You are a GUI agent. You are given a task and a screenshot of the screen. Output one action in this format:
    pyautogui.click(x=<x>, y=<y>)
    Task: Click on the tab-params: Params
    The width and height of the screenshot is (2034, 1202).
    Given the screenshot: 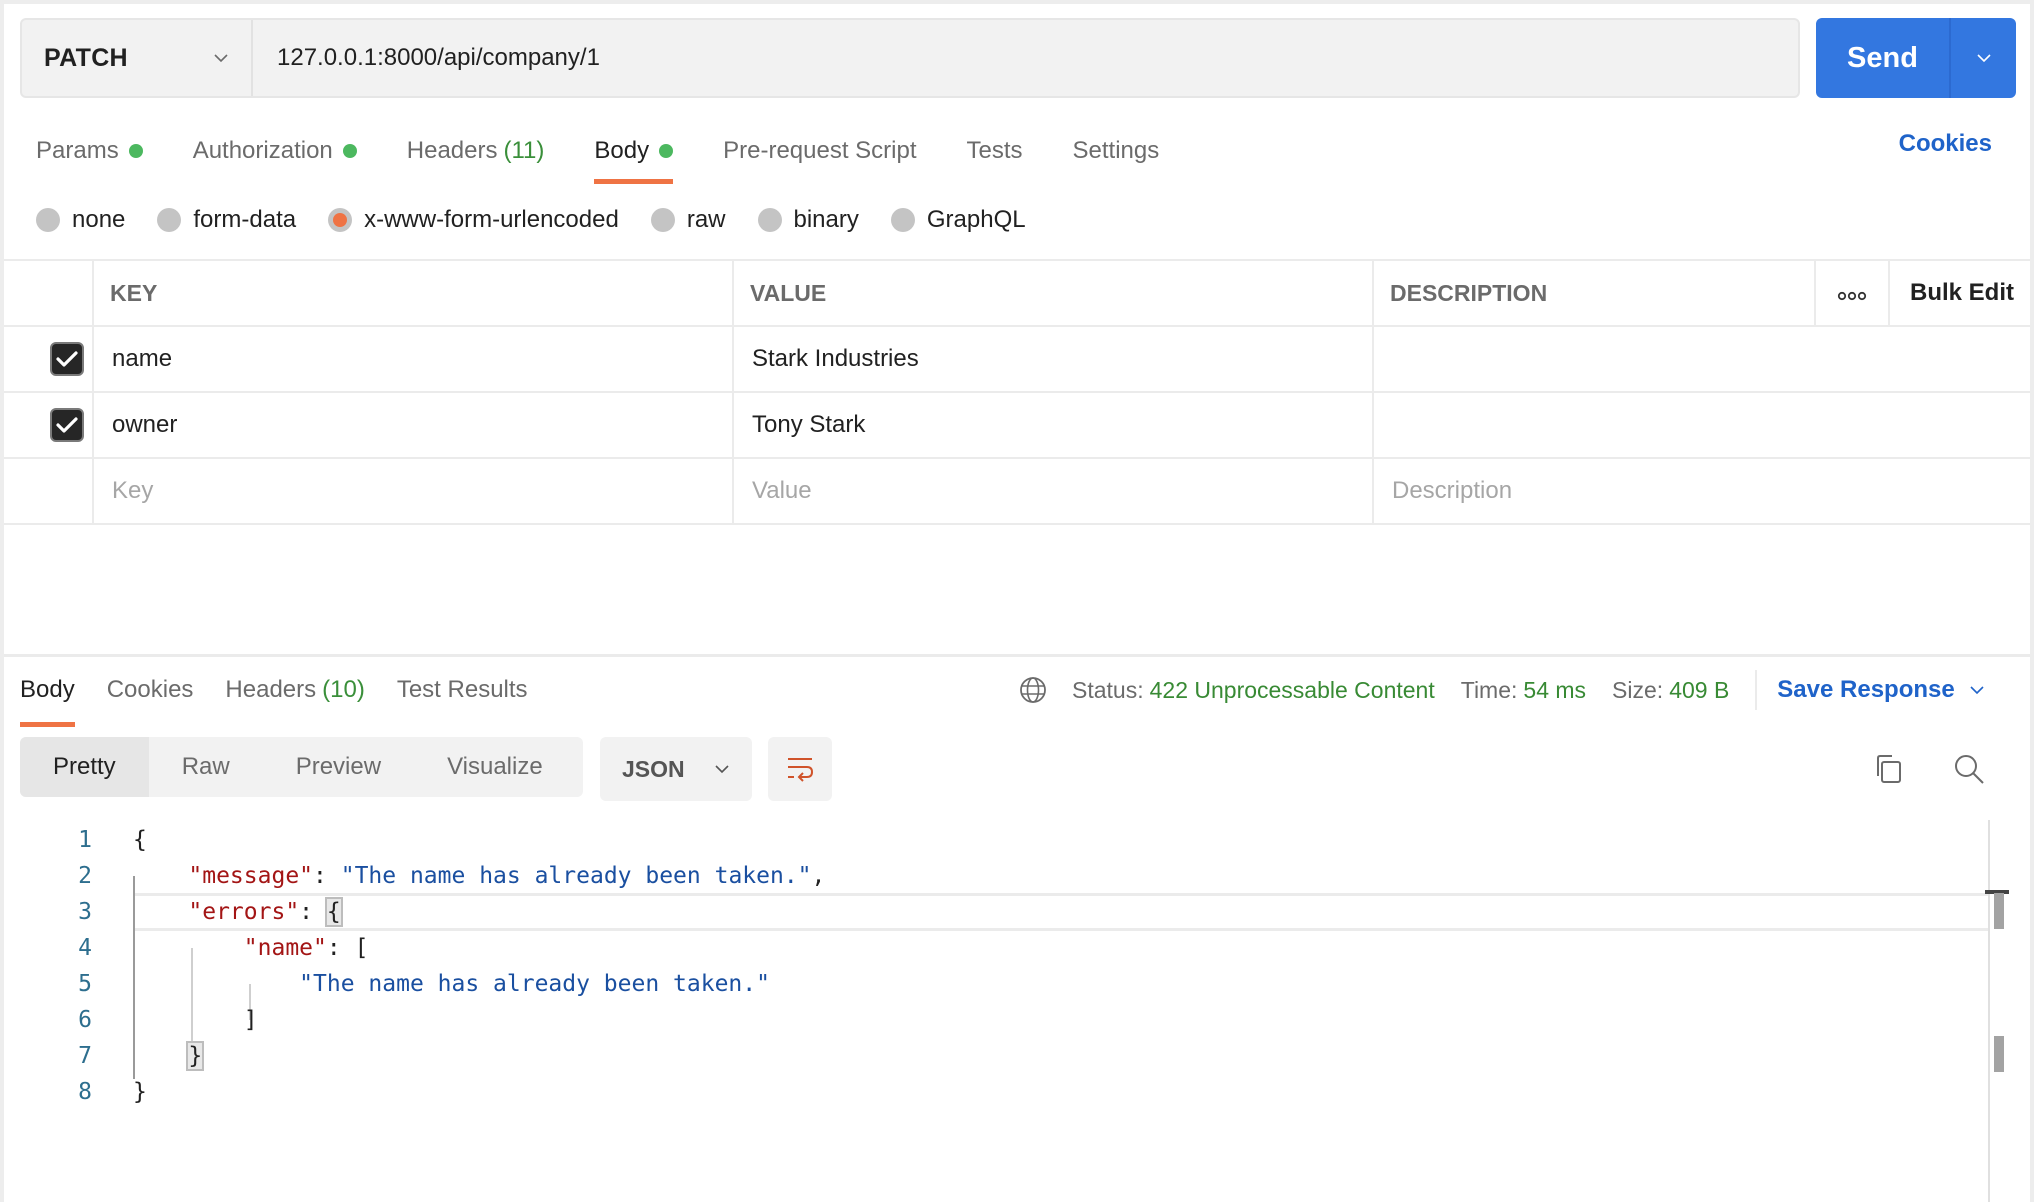 What is the action you would take?
    pyautogui.click(x=89, y=151)
    